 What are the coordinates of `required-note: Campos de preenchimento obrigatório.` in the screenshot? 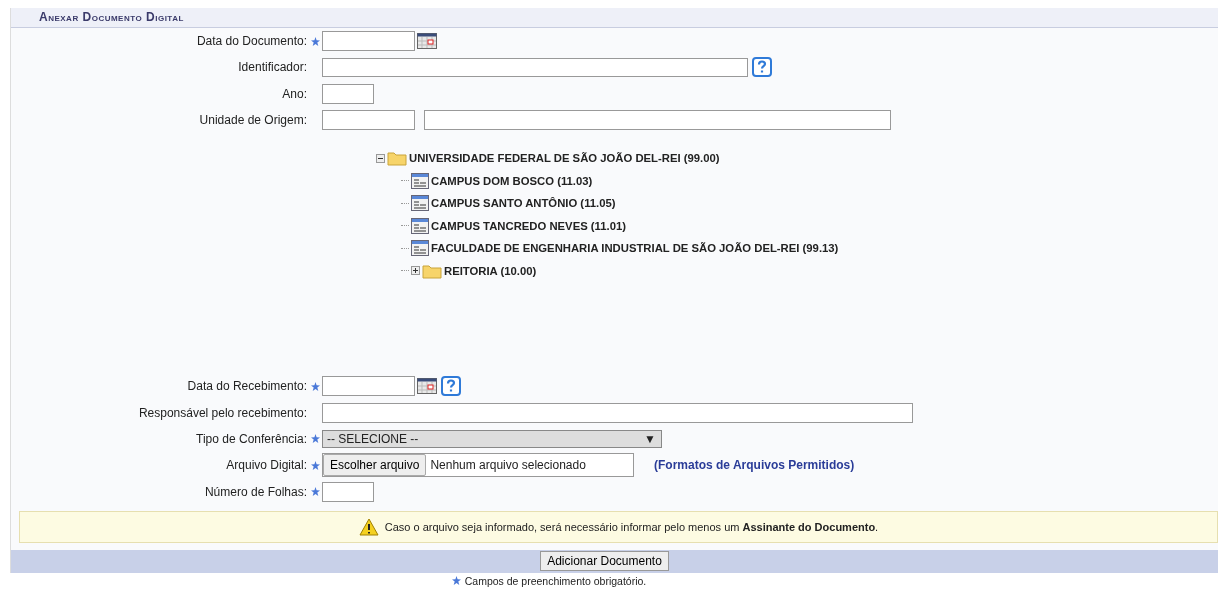 It's located at (555, 580).